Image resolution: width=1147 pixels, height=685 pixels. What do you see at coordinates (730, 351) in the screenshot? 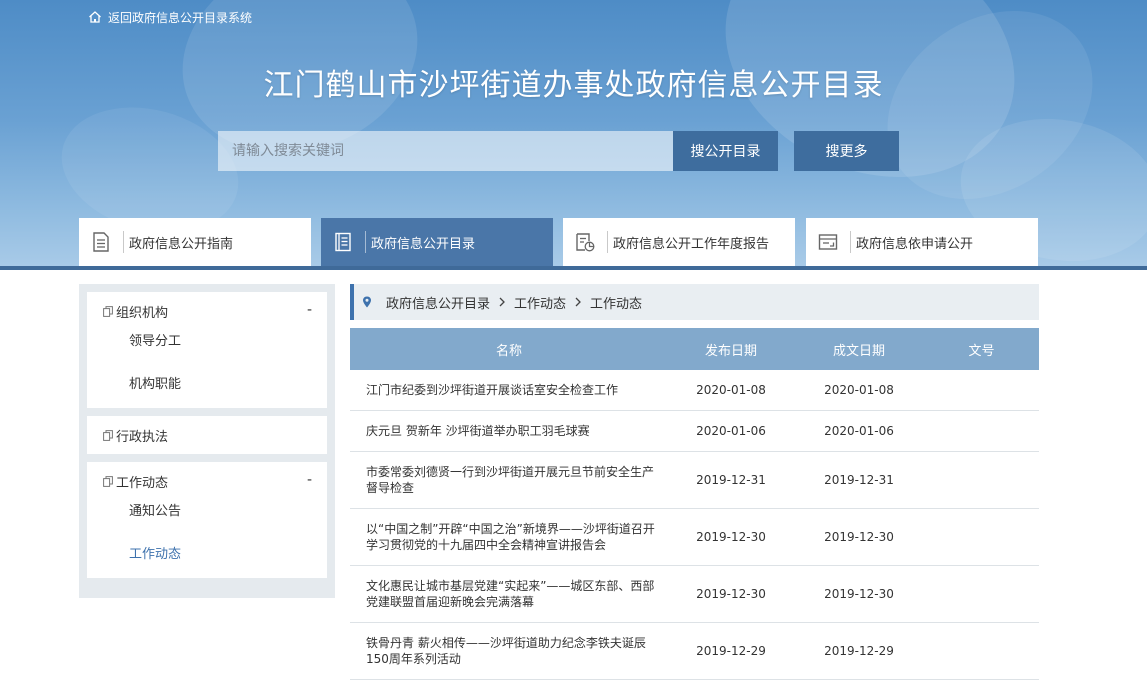
I see `column-header-publish-date: 发布日期` at bounding box center [730, 351].